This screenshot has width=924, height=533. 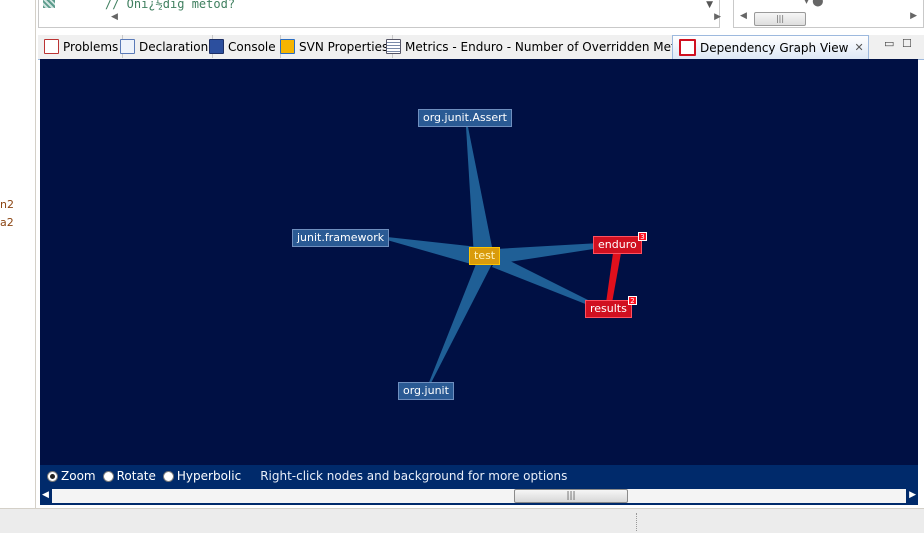 I want to click on edge-test-framework, so click(x=432, y=251).